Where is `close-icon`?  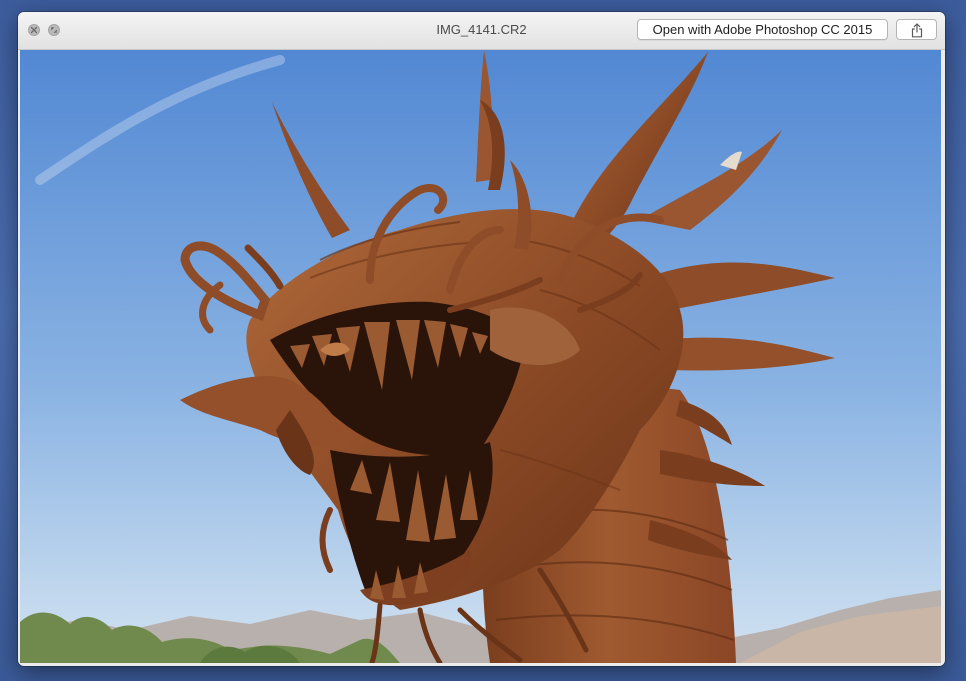
close-icon is located at coordinates (34, 30).